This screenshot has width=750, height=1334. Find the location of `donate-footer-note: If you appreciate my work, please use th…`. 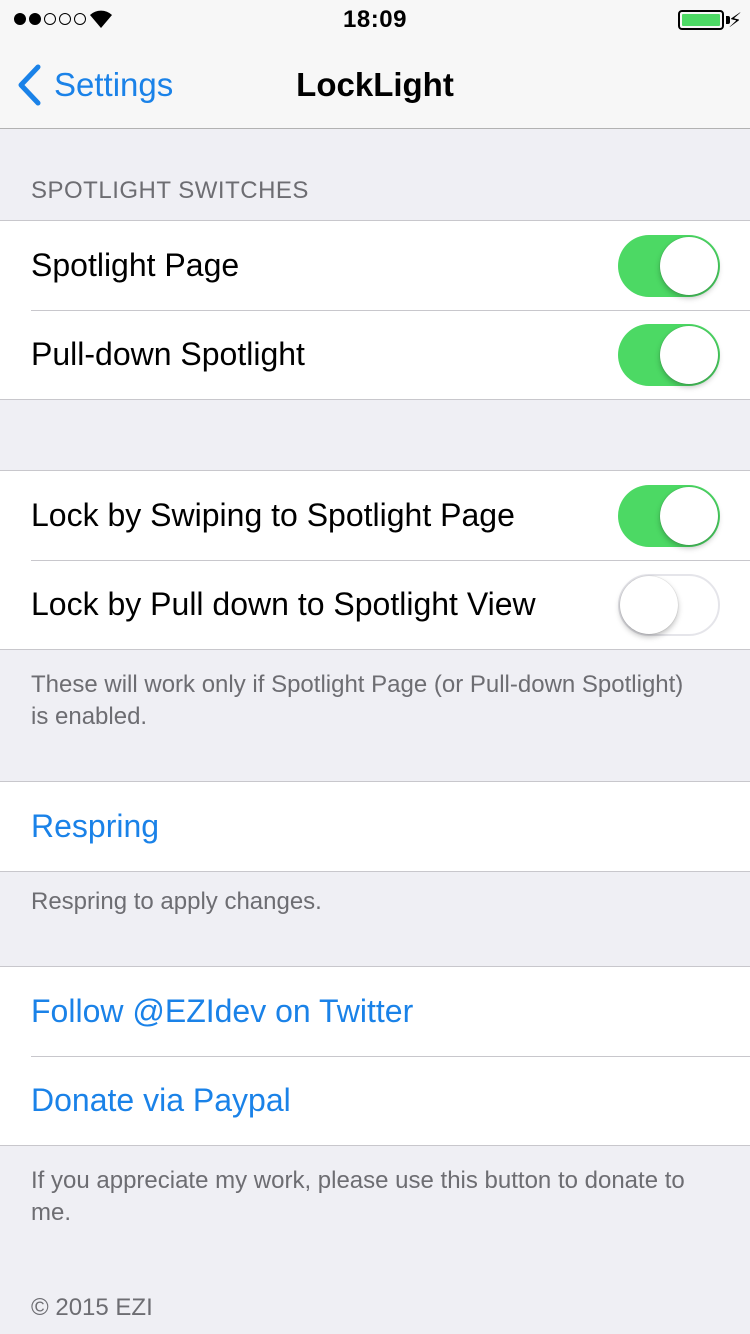

donate-footer-note: If you appreciate my work, please use th… is located at coordinates (358, 1196).